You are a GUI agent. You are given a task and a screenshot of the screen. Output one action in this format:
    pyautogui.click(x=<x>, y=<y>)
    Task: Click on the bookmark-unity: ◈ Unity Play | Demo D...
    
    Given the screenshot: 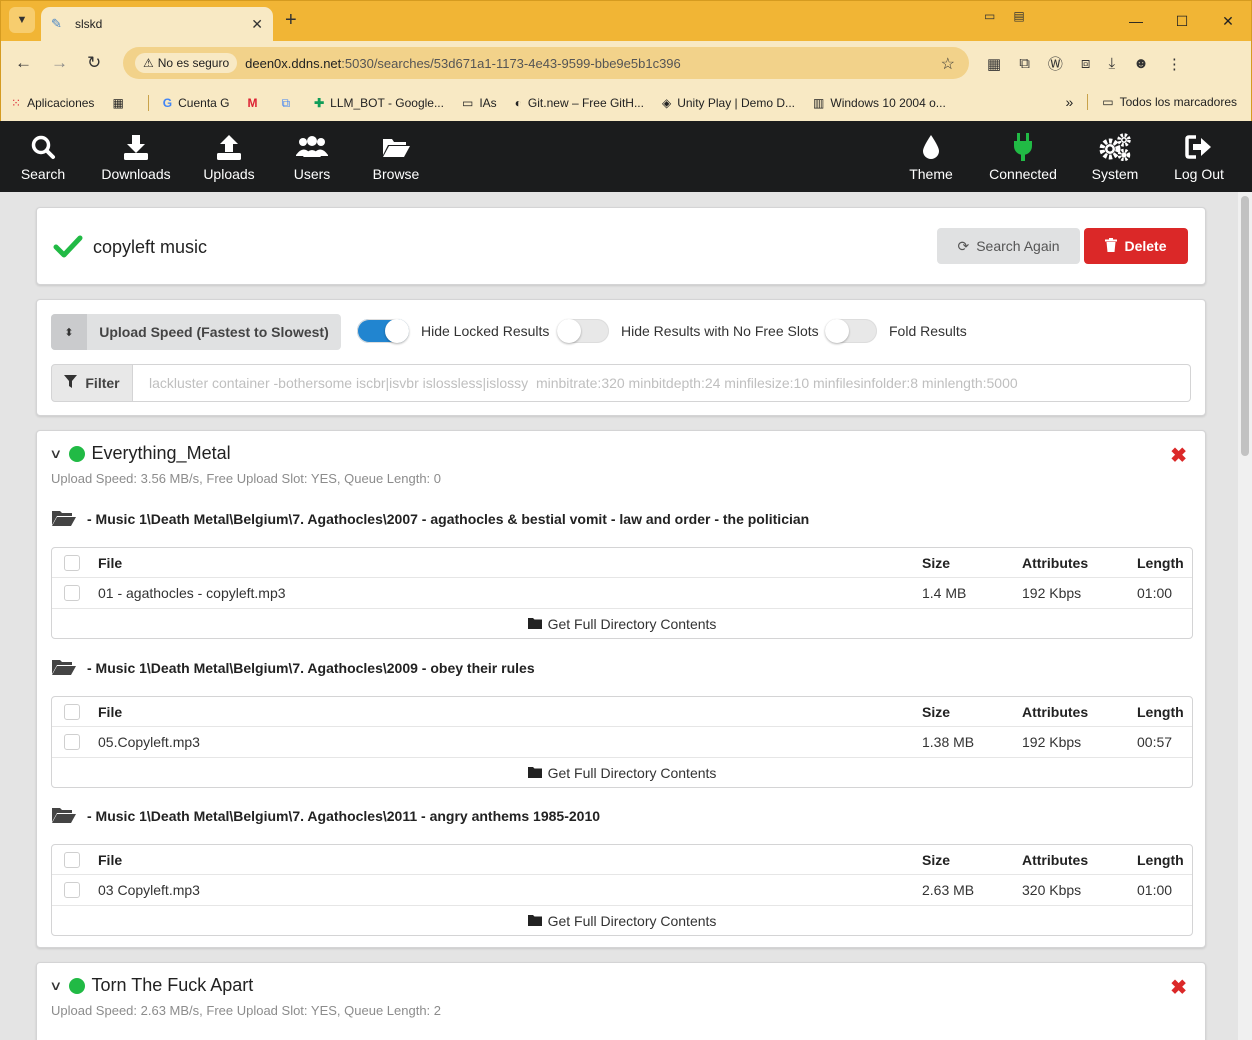 What is the action you would take?
    pyautogui.click(x=728, y=103)
    